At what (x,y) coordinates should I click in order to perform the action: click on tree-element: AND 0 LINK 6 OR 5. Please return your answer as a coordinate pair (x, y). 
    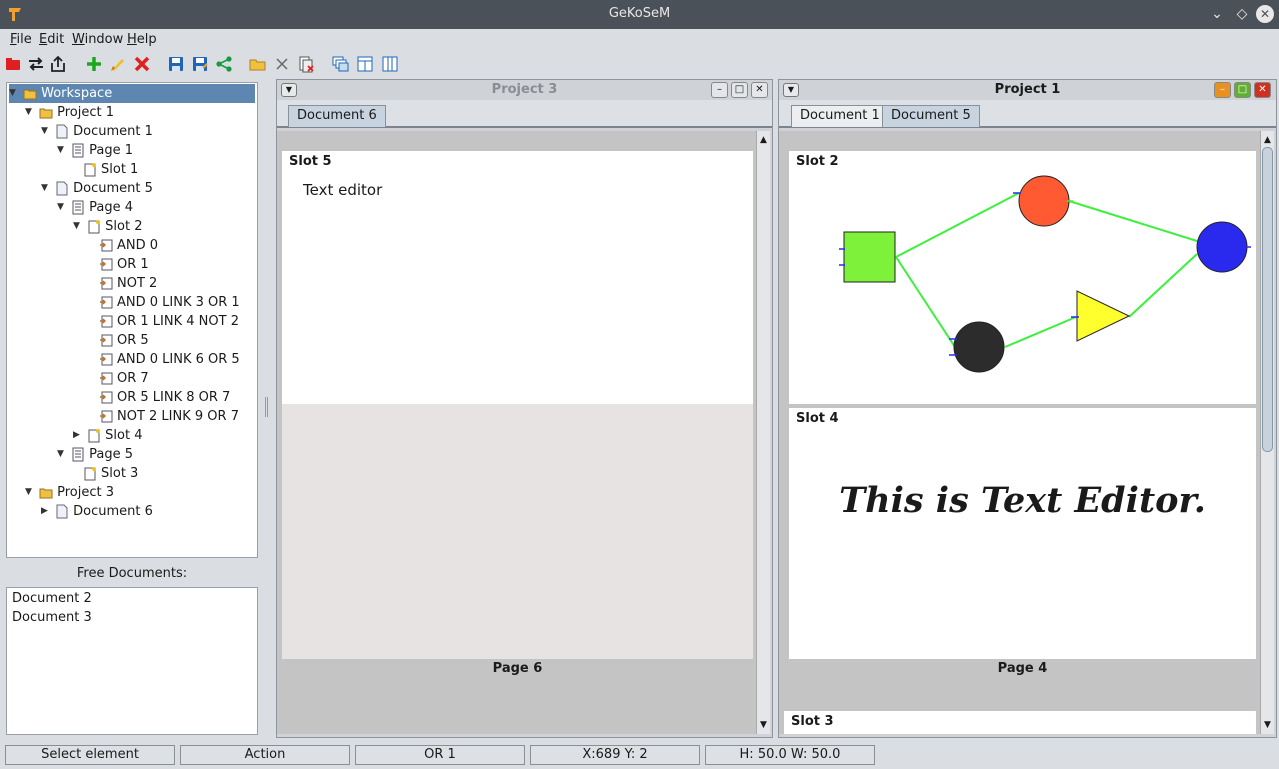
    Looking at the image, I should click on (169, 359).